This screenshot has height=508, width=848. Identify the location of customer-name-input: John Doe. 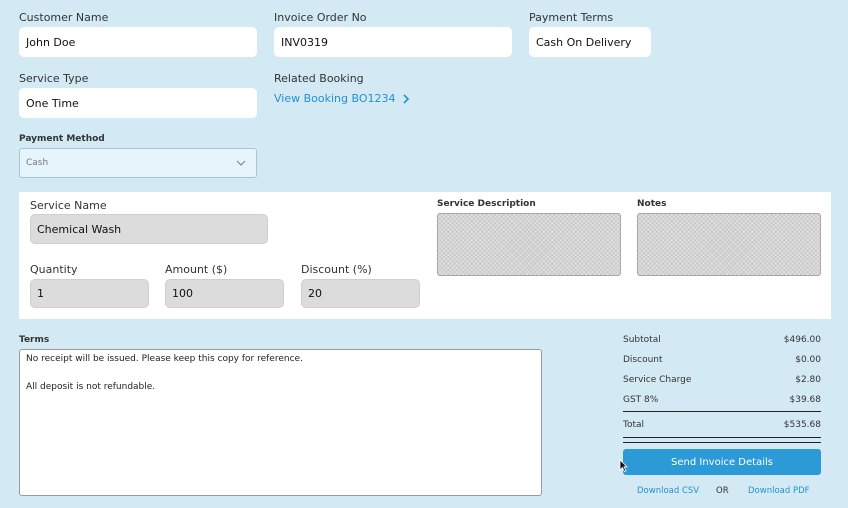
(138, 42).